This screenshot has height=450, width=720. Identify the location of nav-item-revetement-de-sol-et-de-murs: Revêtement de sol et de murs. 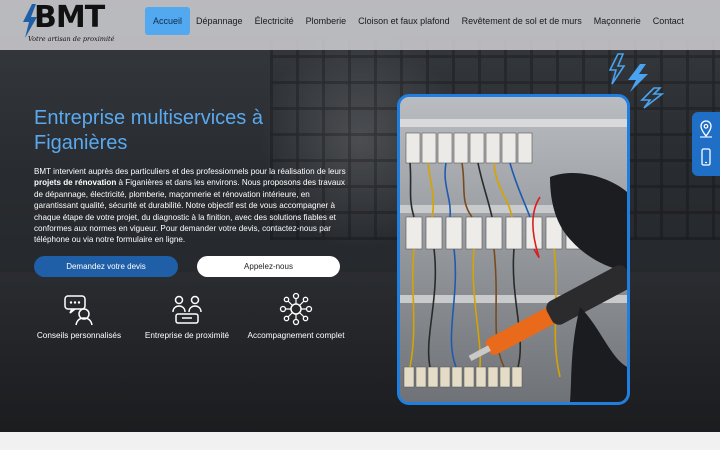
(522, 21).